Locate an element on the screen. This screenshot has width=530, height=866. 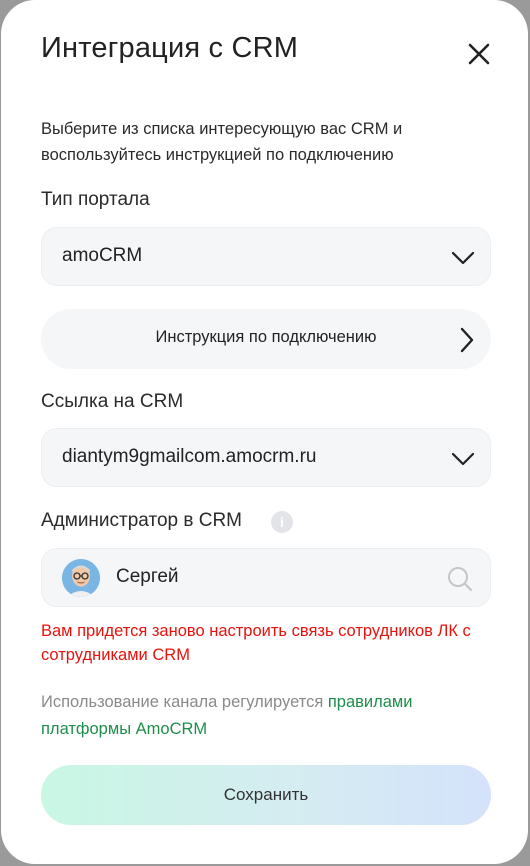
portal-type-label: Тип портала is located at coordinates (95, 199).